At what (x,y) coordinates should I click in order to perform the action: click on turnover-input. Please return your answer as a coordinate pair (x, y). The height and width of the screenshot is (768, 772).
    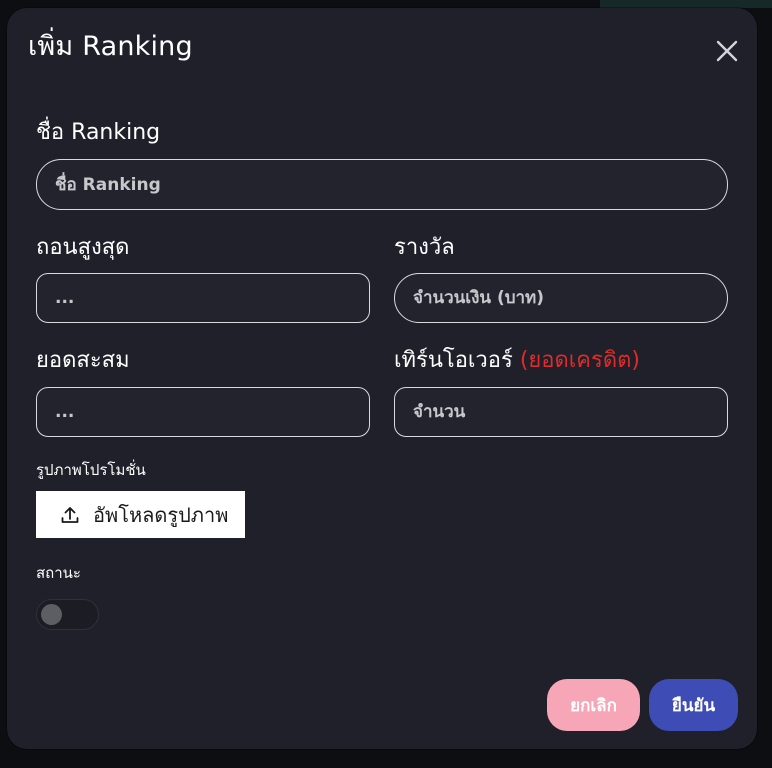
    Looking at the image, I should click on (561, 412).